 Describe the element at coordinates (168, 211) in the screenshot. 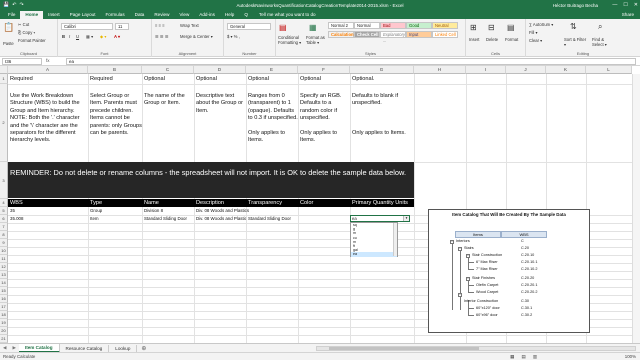

I see `cell-name: Division 8` at that location.